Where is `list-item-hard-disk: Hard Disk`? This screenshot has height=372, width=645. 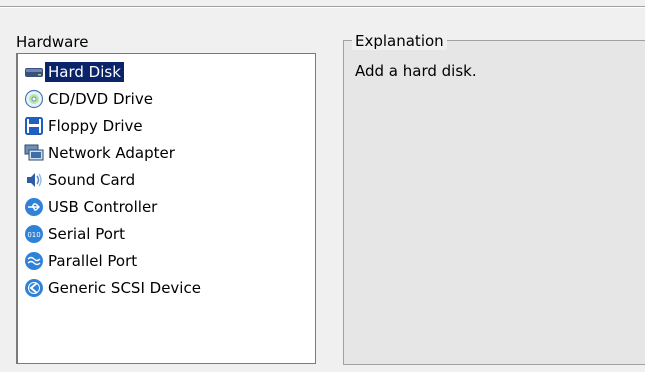 list-item-hard-disk: Hard Disk is located at coordinates (74, 72).